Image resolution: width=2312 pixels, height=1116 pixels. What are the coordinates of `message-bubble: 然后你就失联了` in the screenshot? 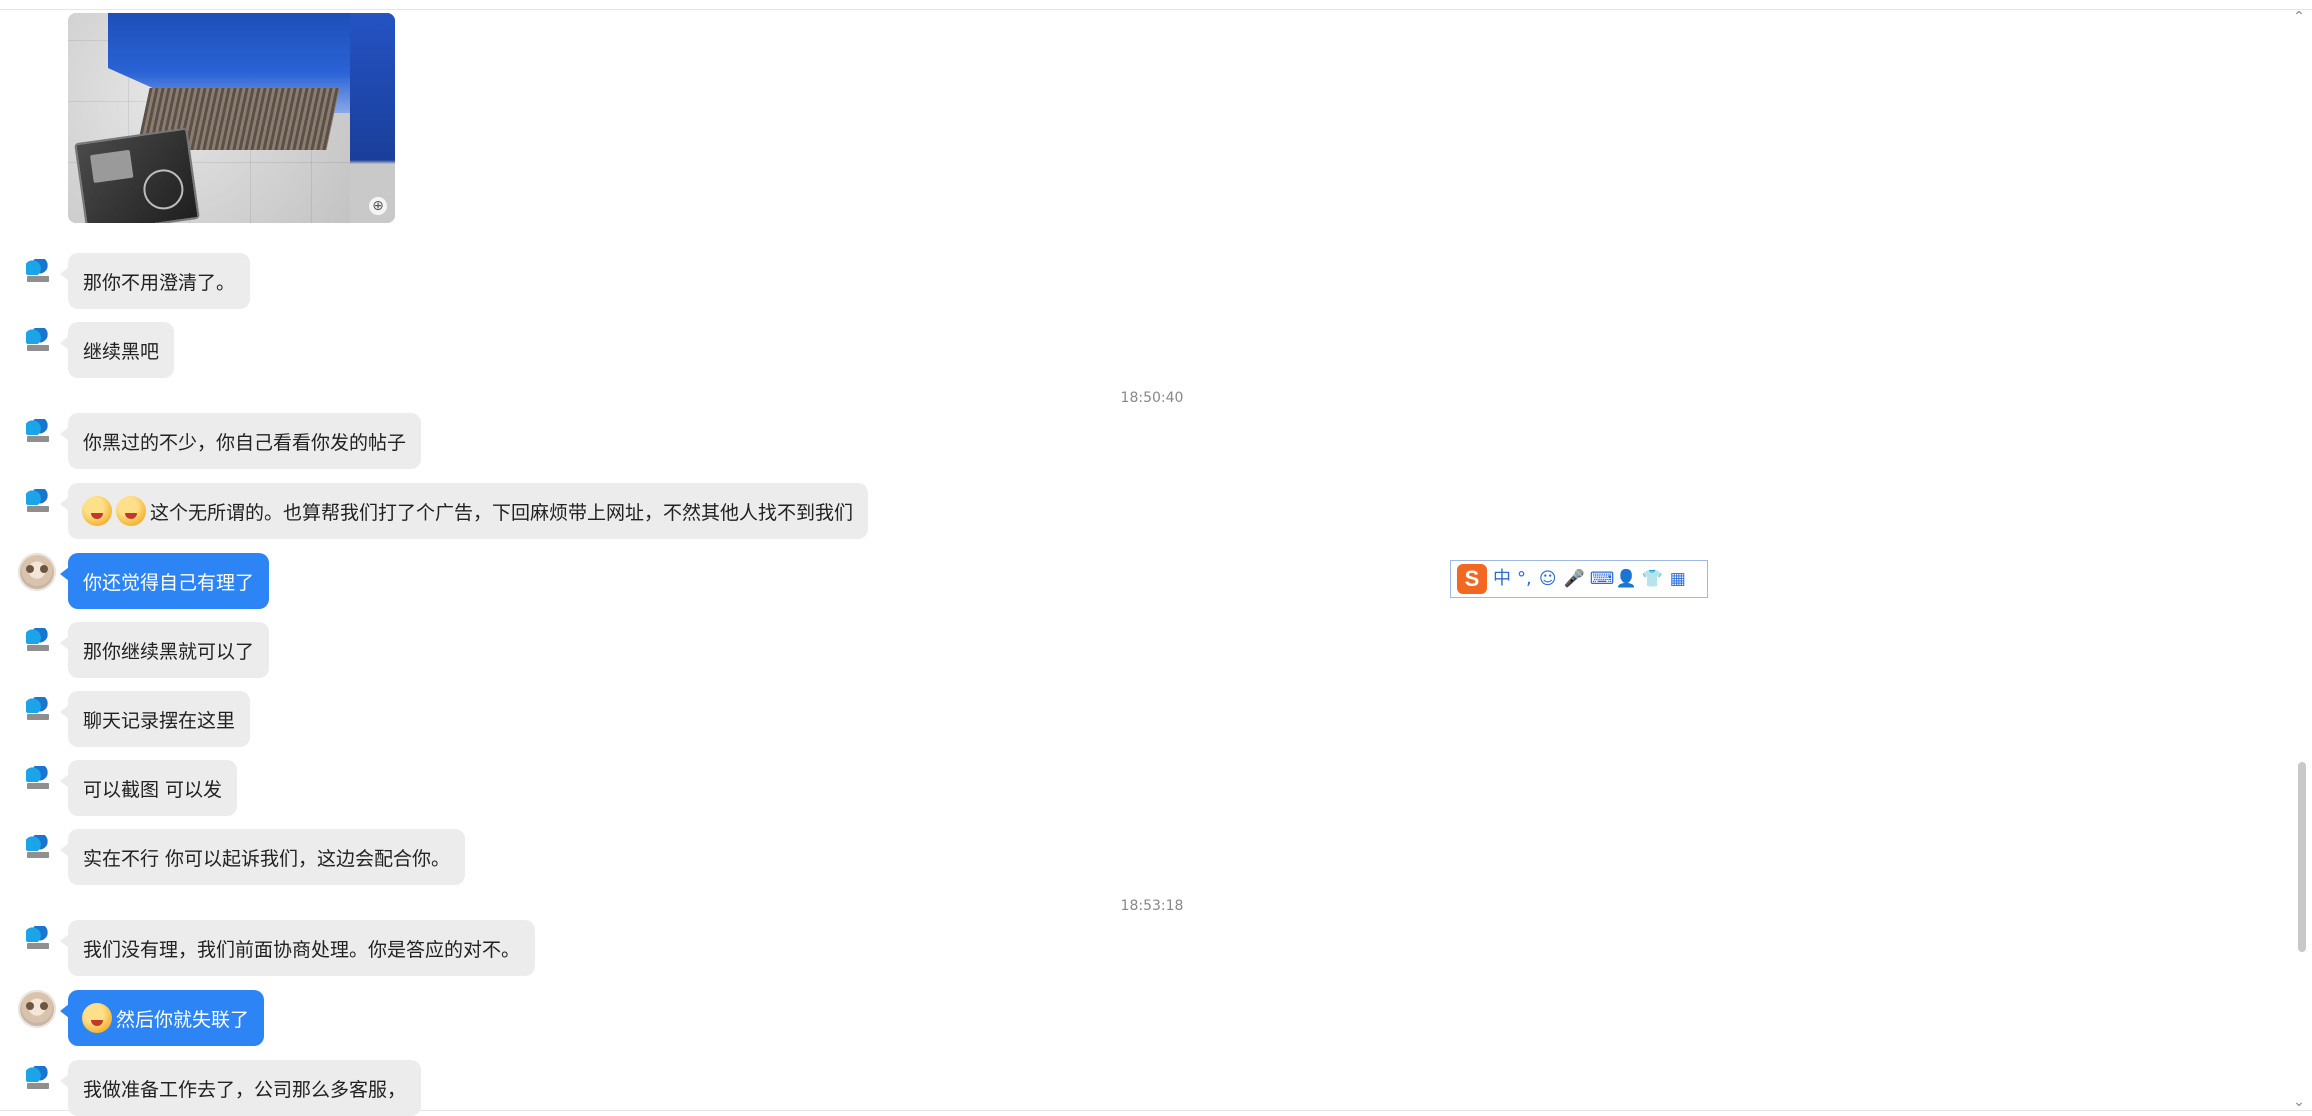 It's located at (162, 1018).